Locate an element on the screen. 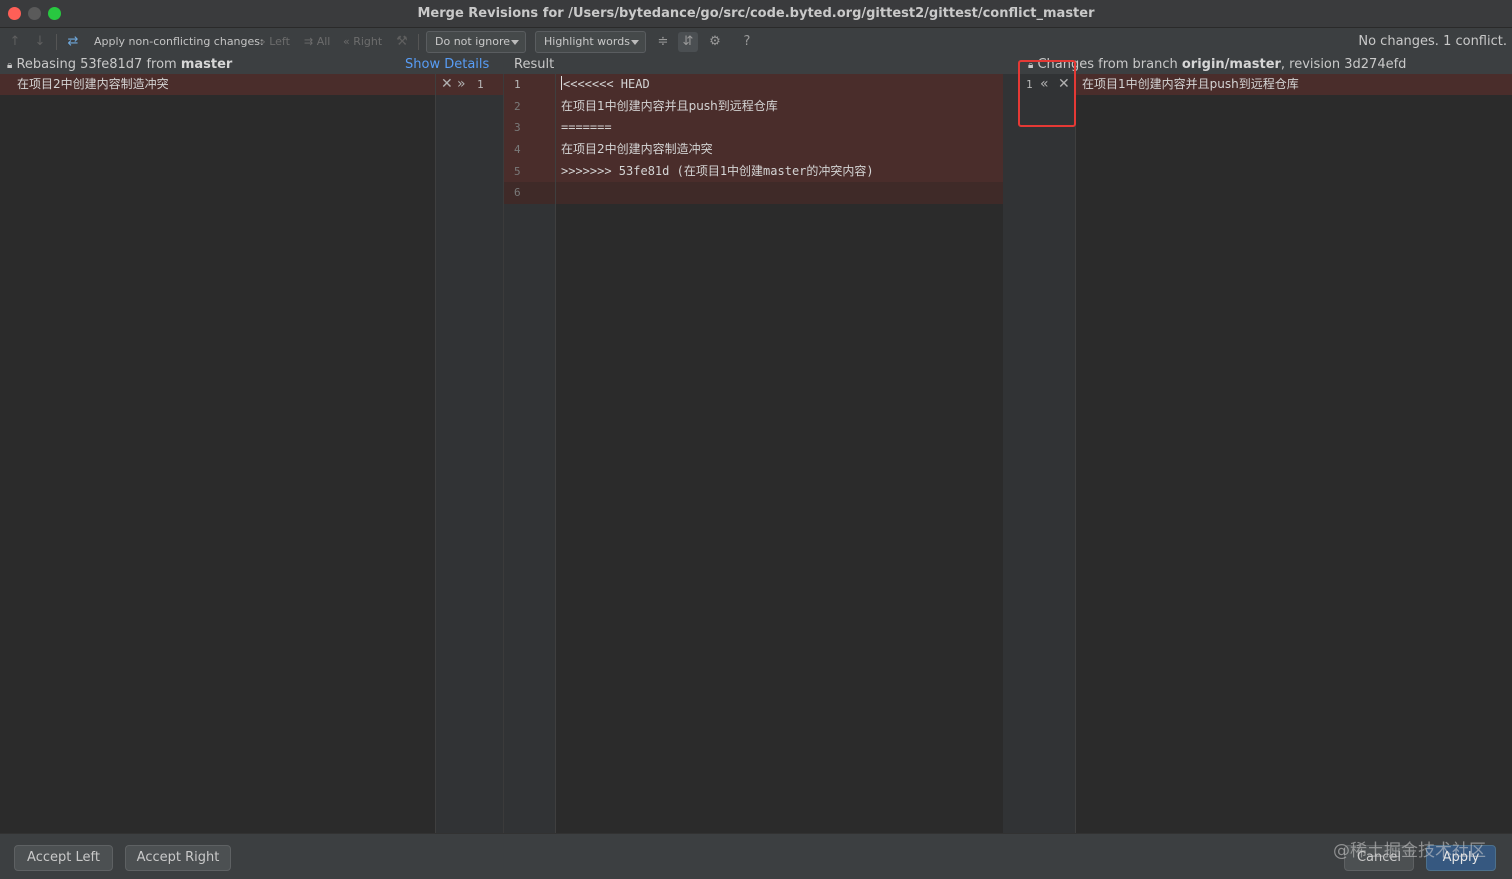 This screenshot has width=1512, height=879. apply-right-label: Right is located at coordinates (368, 41).